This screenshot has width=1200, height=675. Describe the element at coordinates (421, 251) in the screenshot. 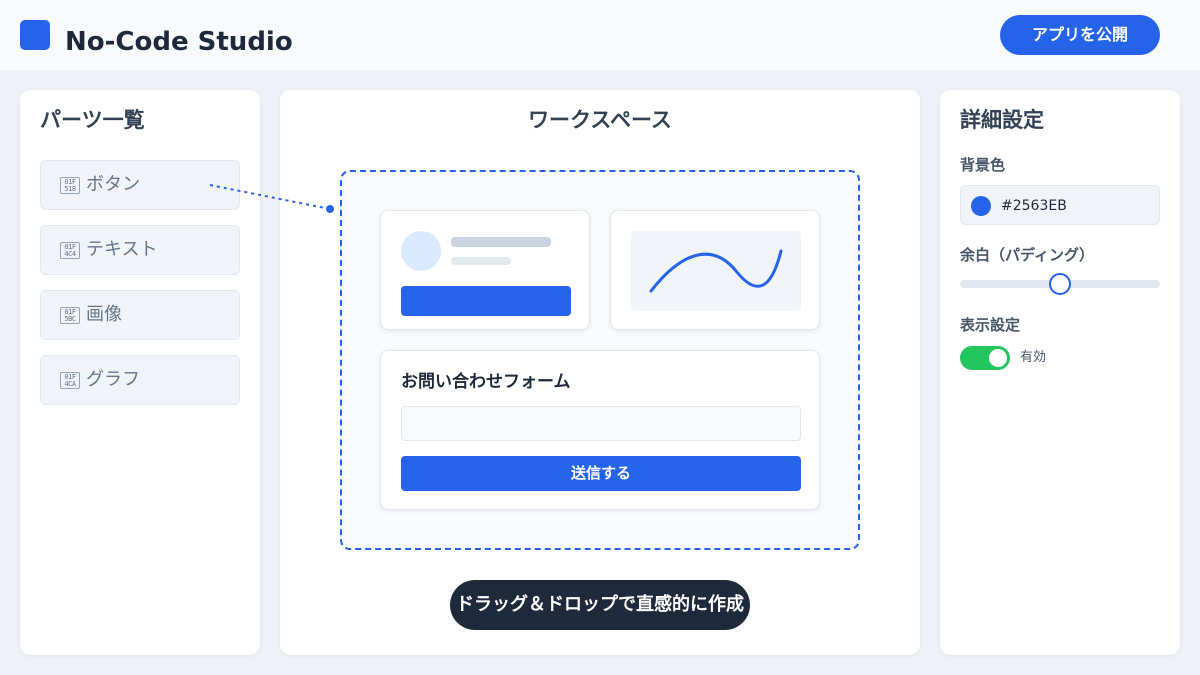

I see `avatar` at that location.